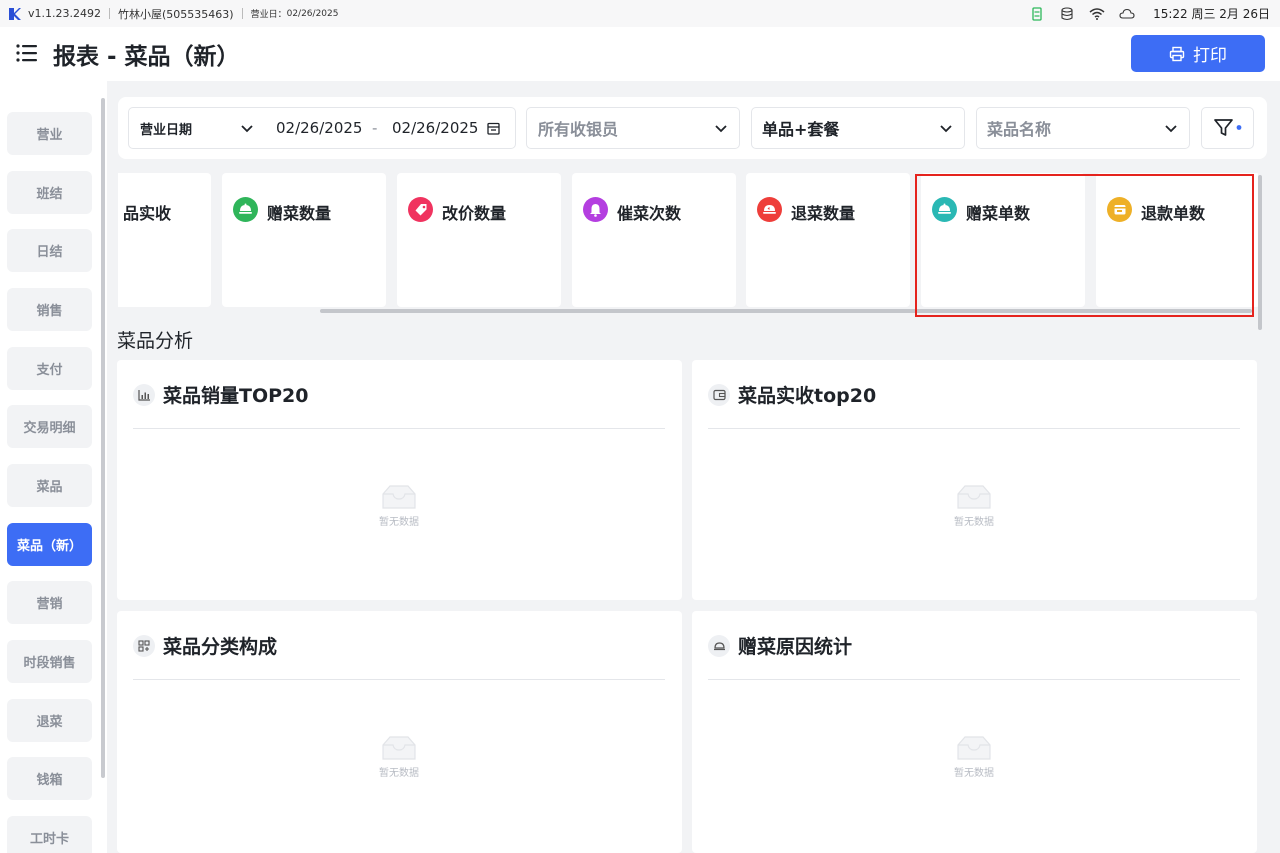  What do you see at coordinates (1067, 13) in the screenshot?
I see `database-icon` at bounding box center [1067, 13].